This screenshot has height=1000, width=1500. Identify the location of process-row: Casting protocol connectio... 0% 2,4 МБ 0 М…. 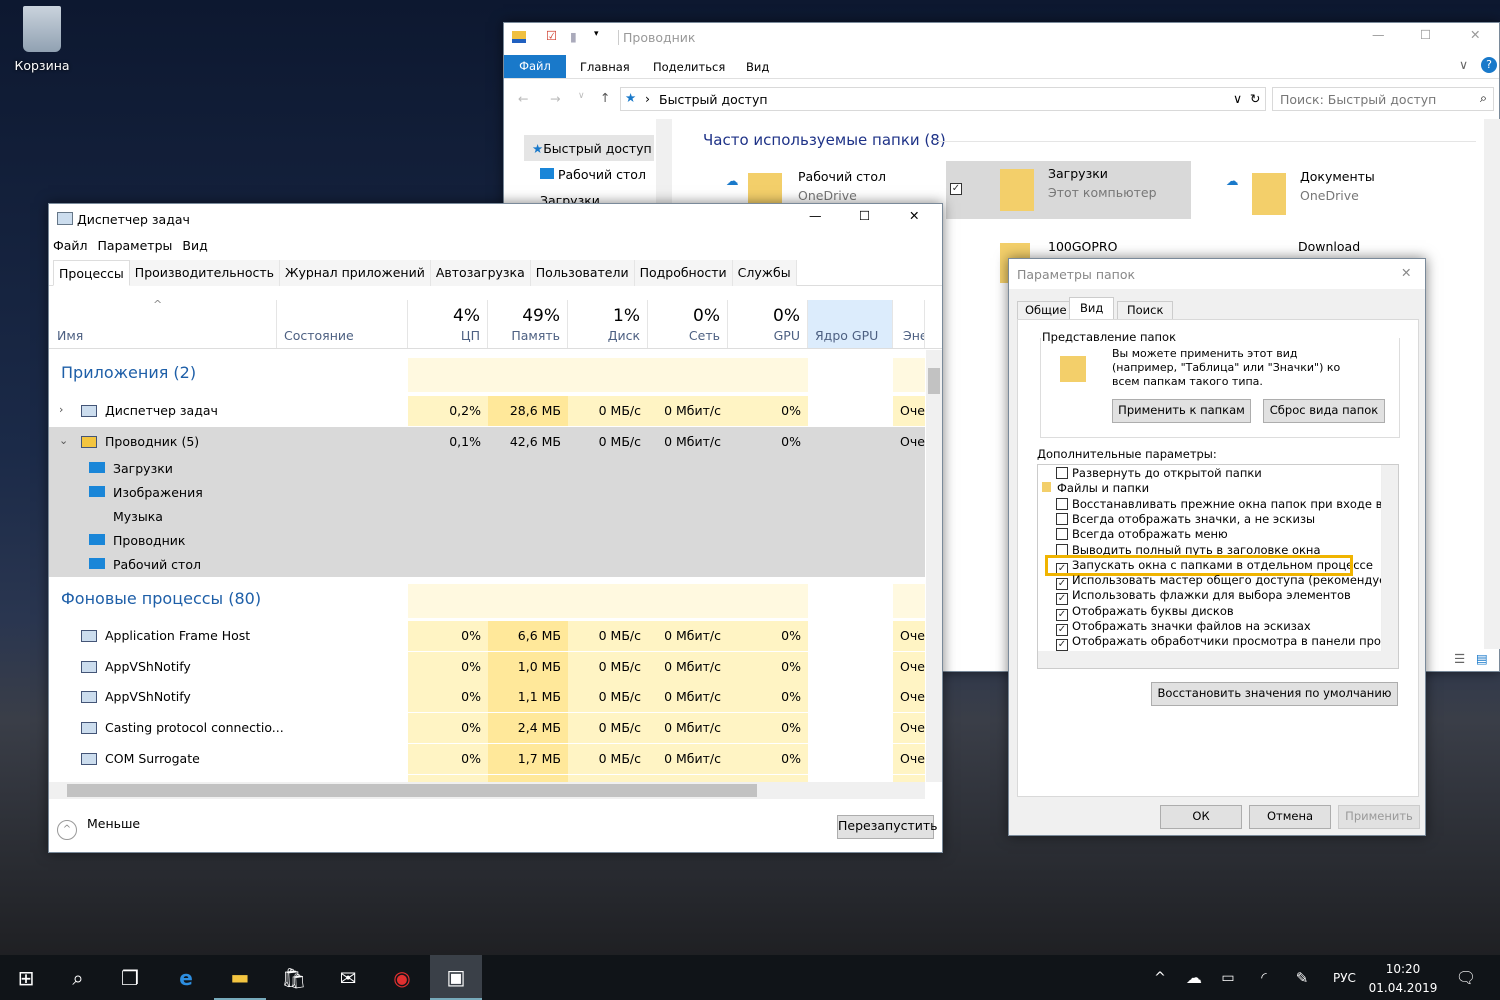
(487, 728).